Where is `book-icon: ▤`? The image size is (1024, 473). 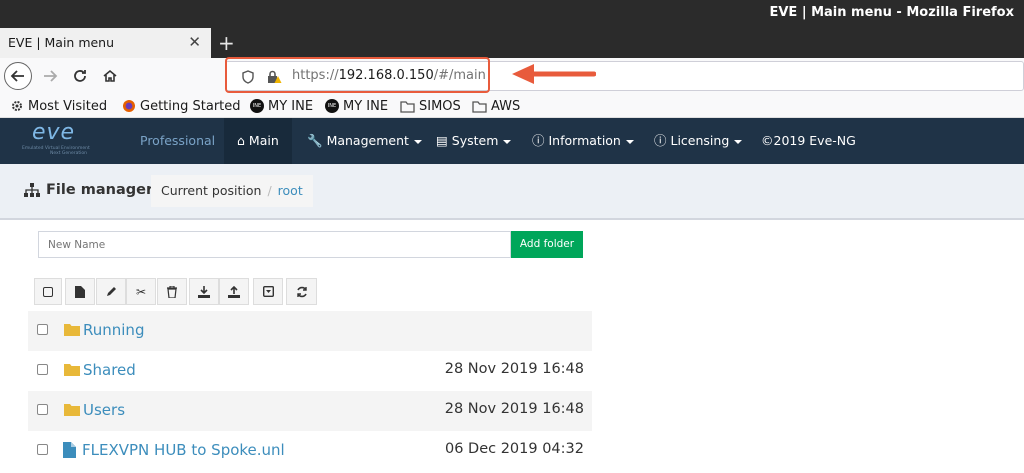
book-icon: ▤ is located at coordinates (442, 140).